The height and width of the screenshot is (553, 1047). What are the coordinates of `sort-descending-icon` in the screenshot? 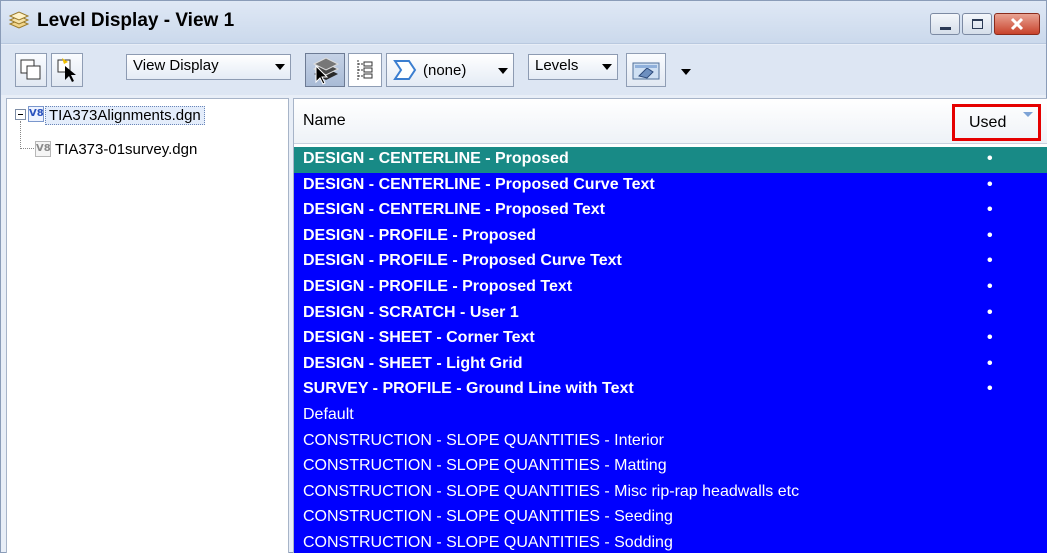 It's located at (1028, 114).